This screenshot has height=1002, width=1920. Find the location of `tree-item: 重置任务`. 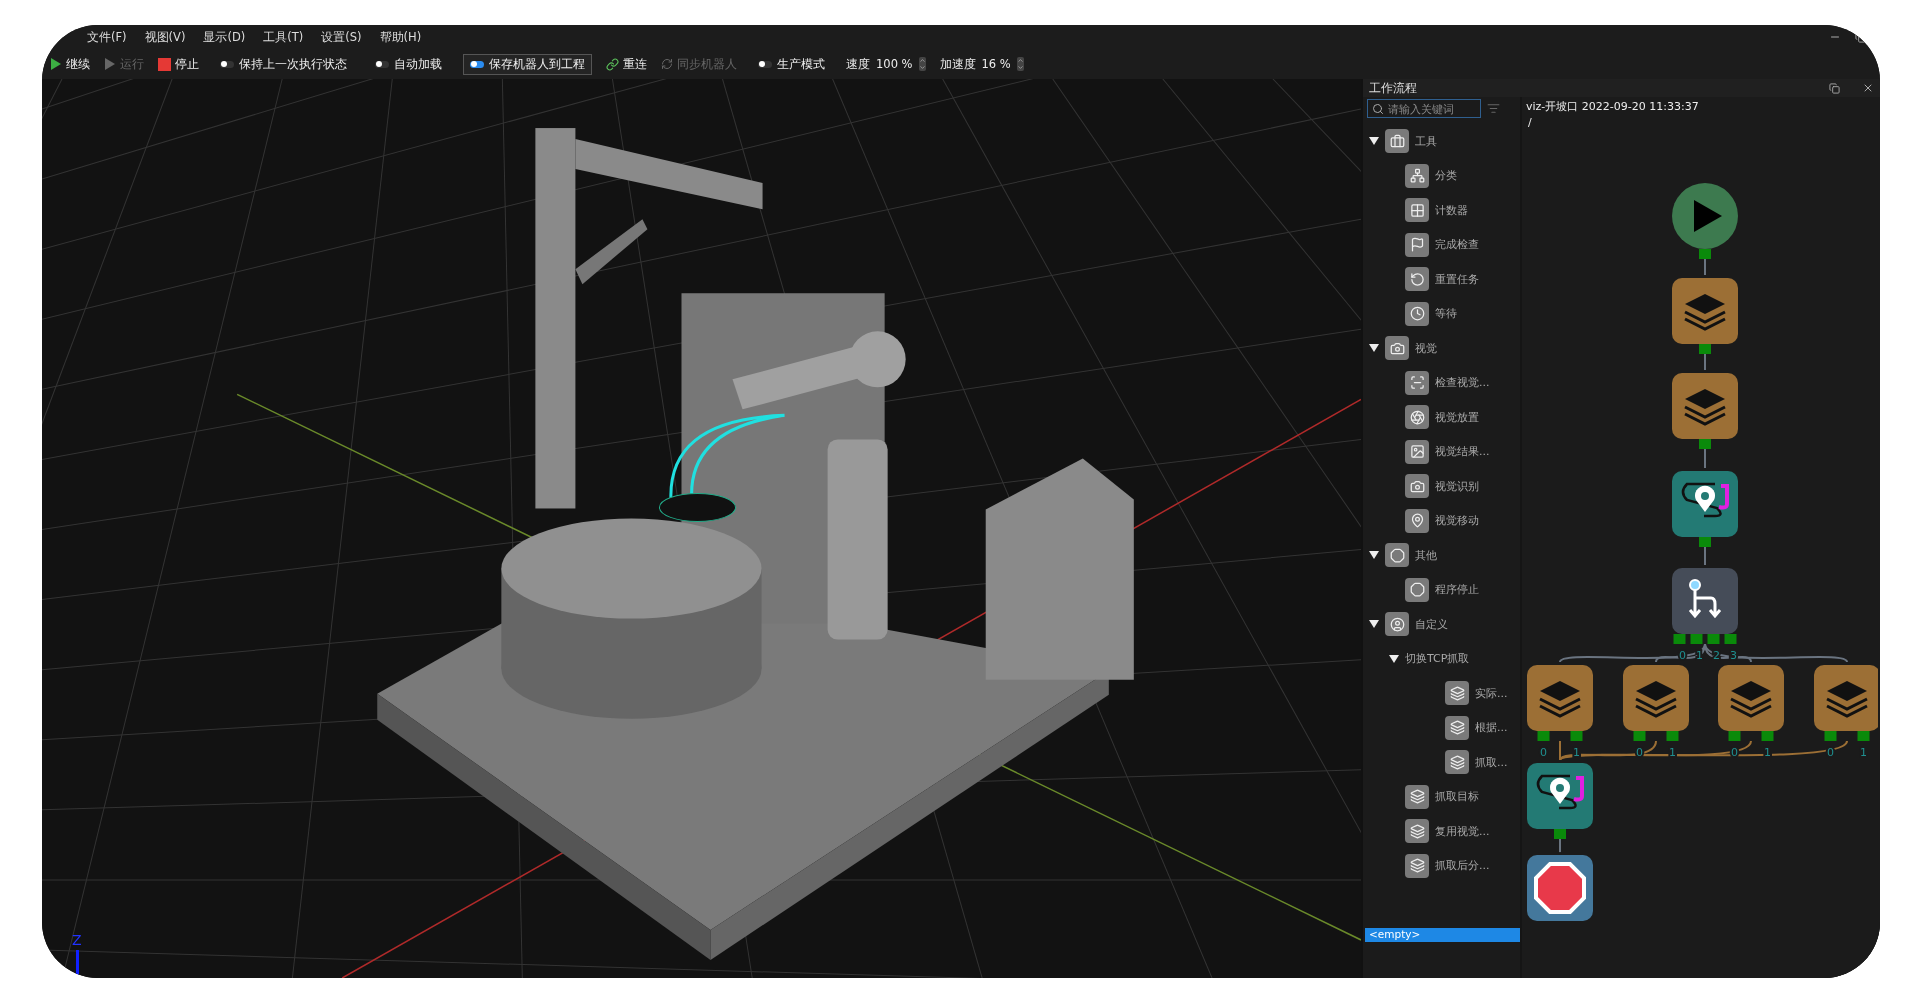

tree-item: 重置任务 is located at coordinates (1457, 279).